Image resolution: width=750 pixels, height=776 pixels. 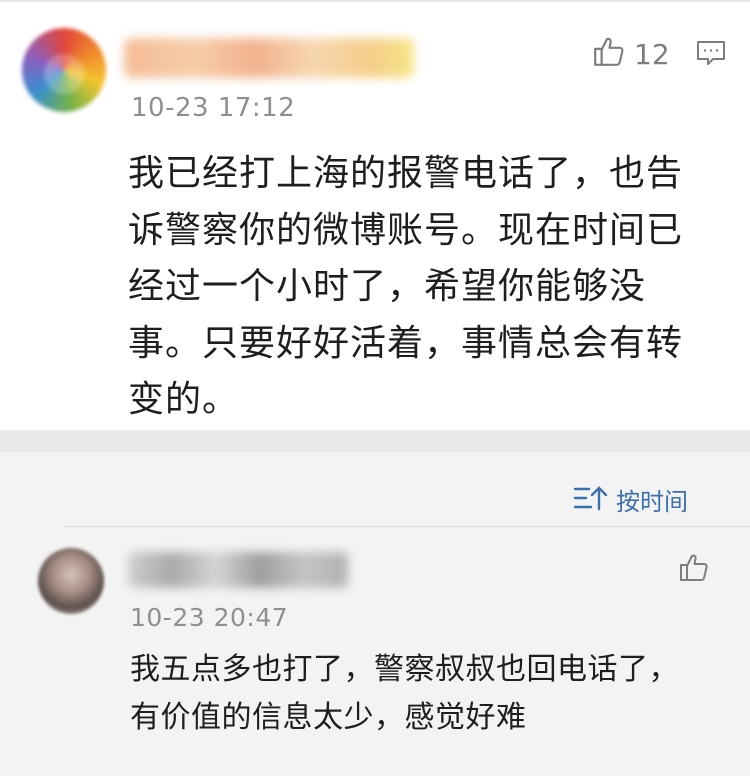 I want to click on like-button, so click(x=694, y=570).